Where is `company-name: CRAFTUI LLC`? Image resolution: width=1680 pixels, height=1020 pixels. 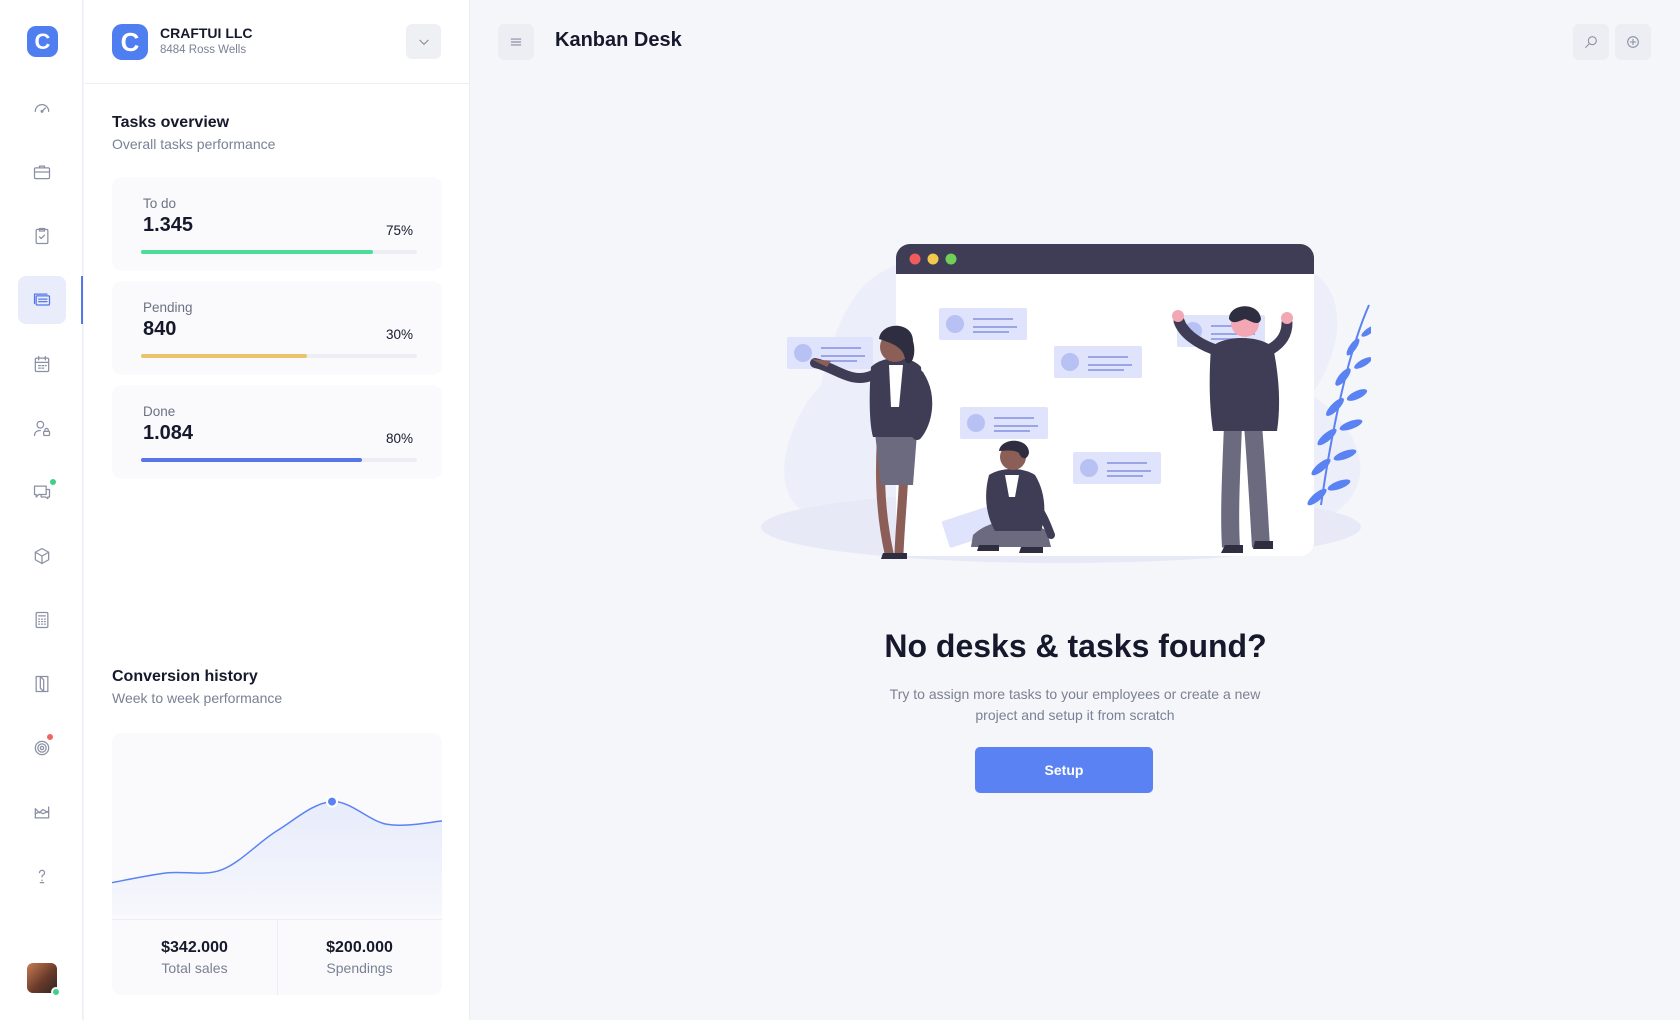 company-name: CRAFTUI LLC is located at coordinates (206, 33).